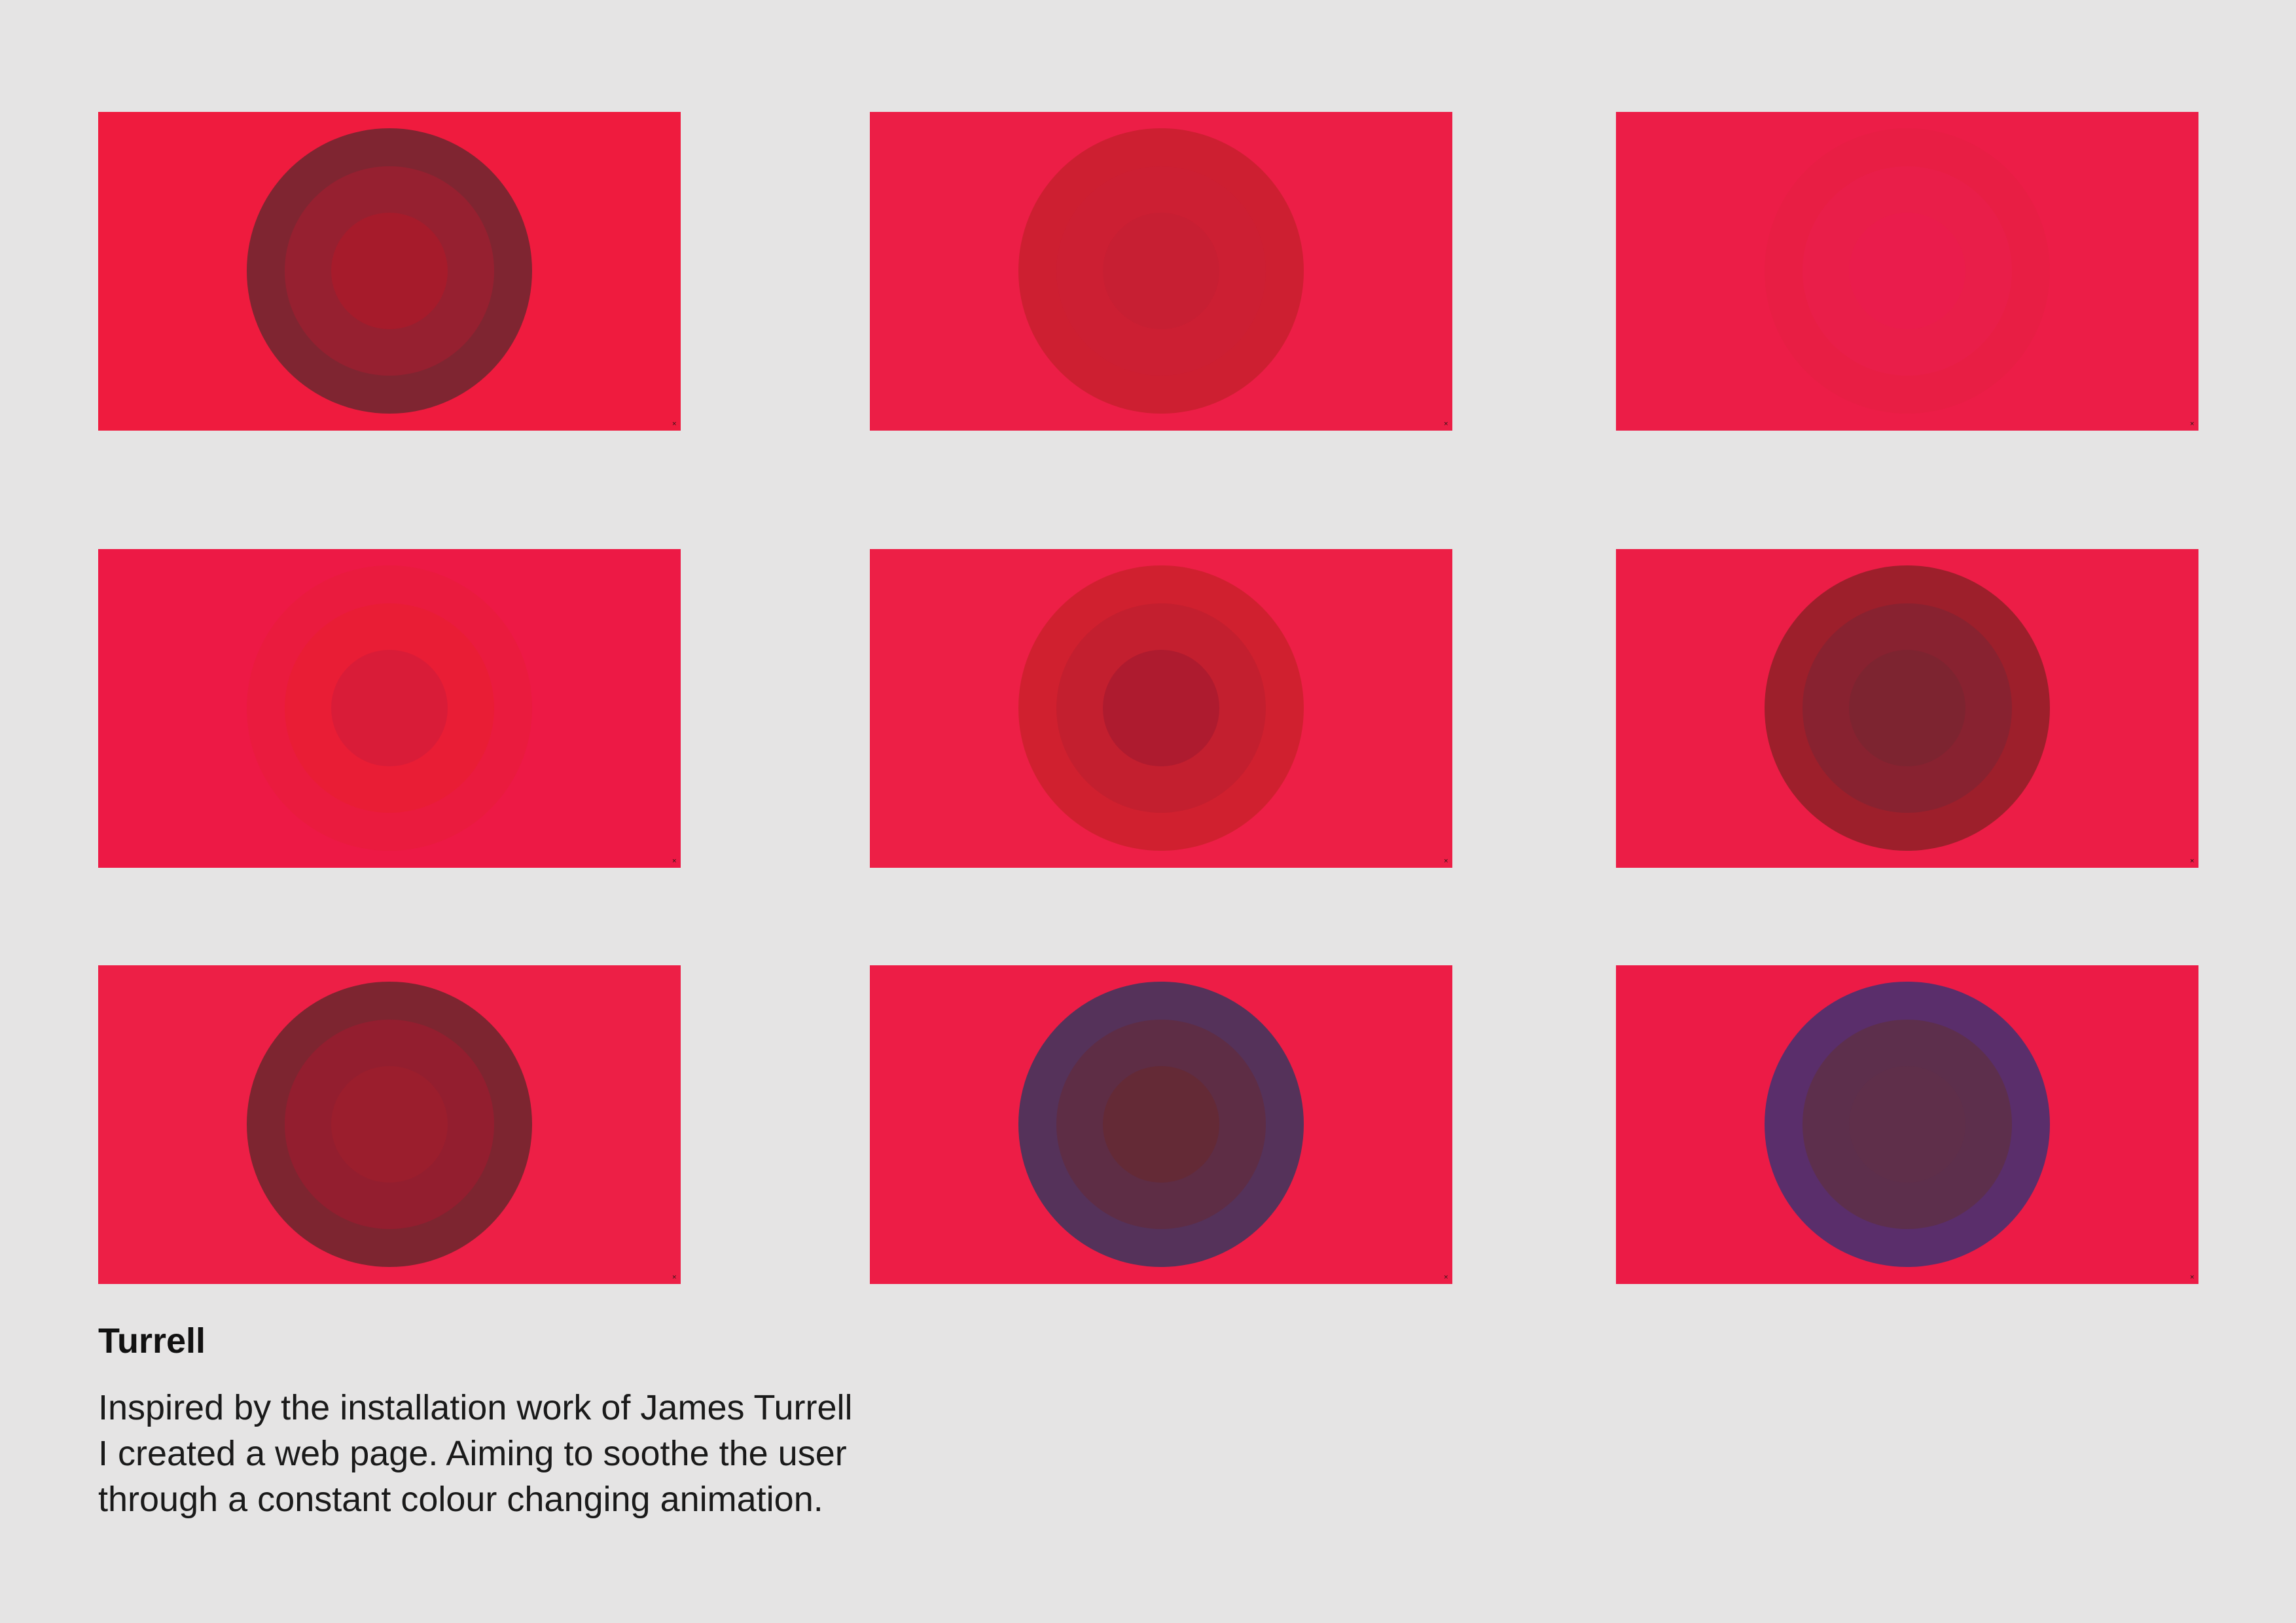  Describe the element at coordinates (152, 1341) in the screenshot. I see `project-title: Turrell` at that location.